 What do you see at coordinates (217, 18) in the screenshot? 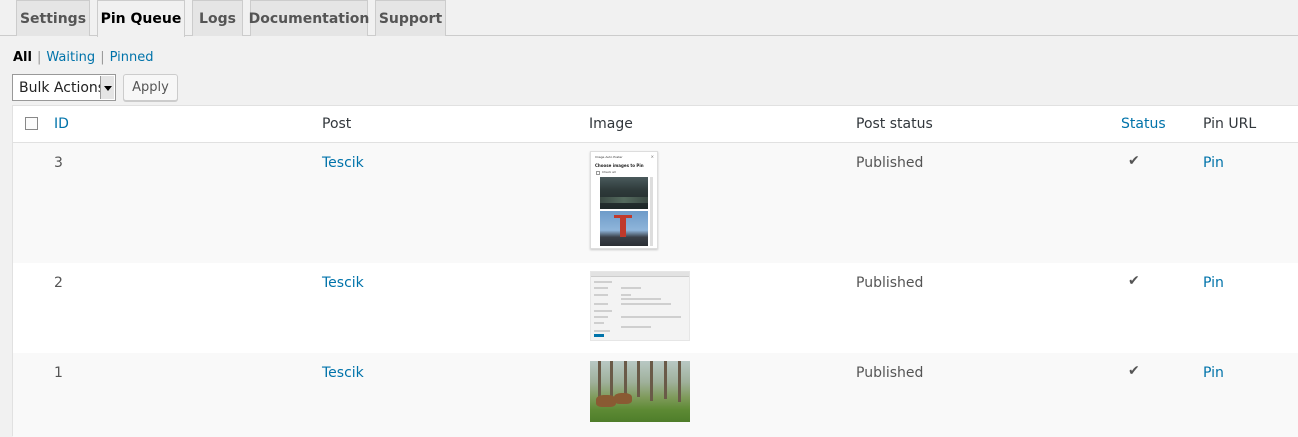
I see `tab-logs: Logs` at bounding box center [217, 18].